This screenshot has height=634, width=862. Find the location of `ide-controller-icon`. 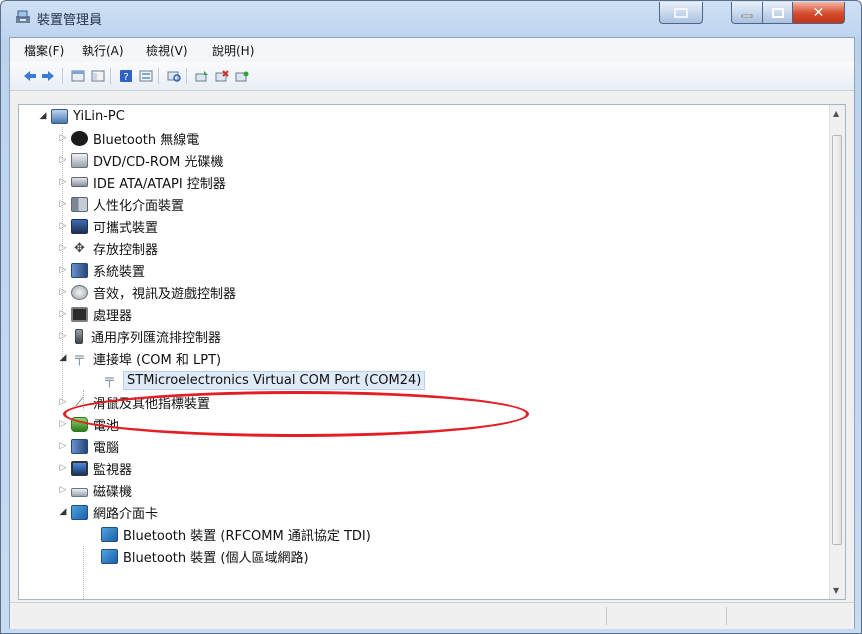

ide-controller-icon is located at coordinates (79, 182).